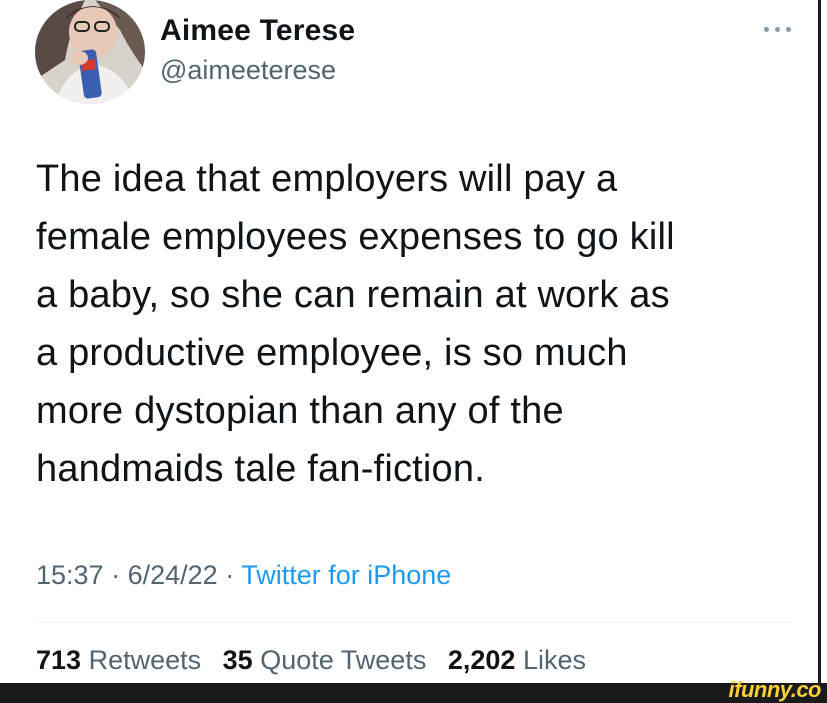 Image resolution: width=827 pixels, height=703 pixels. What do you see at coordinates (554, 660) in the screenshot?
I see `likes-label: Likes` at bounding box center [554, 660].